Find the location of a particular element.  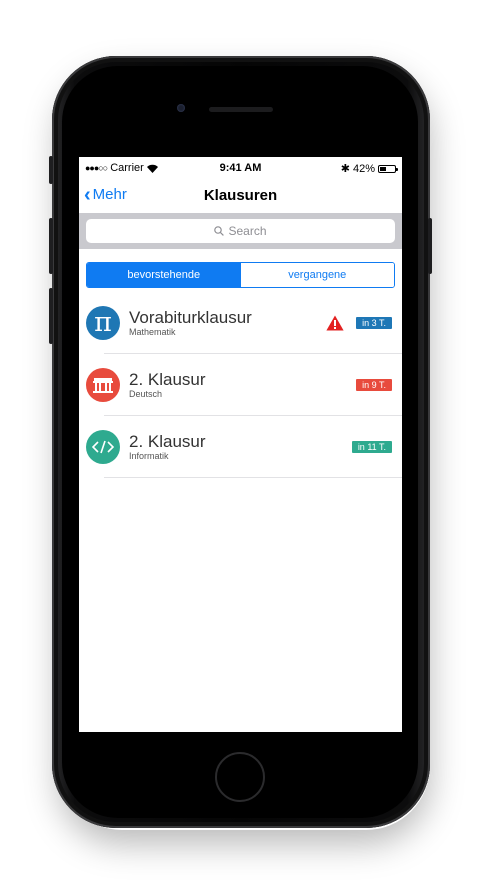

status-bar: ●●●○○ Carrier 9:41 AM ✱ 42% is located at coordinates (240, 167).